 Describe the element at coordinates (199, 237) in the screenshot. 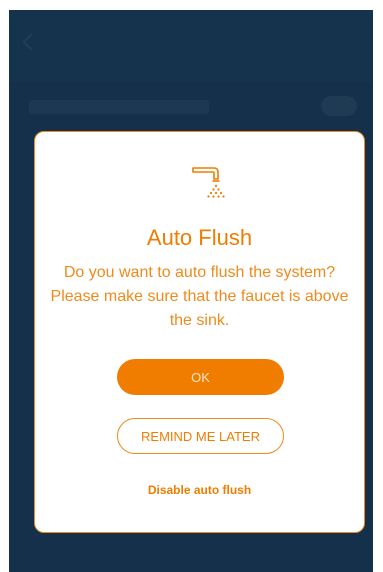

I see `dialog-title: Auto Flush` at that location.